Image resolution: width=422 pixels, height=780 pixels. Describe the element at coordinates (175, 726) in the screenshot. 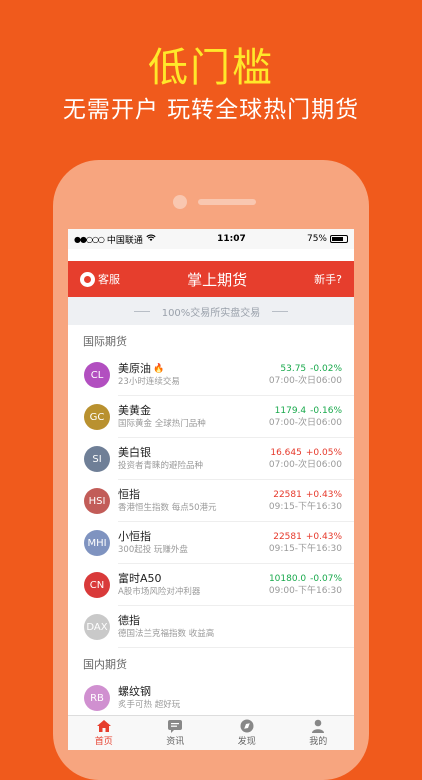

I see `news-icon` at that location.